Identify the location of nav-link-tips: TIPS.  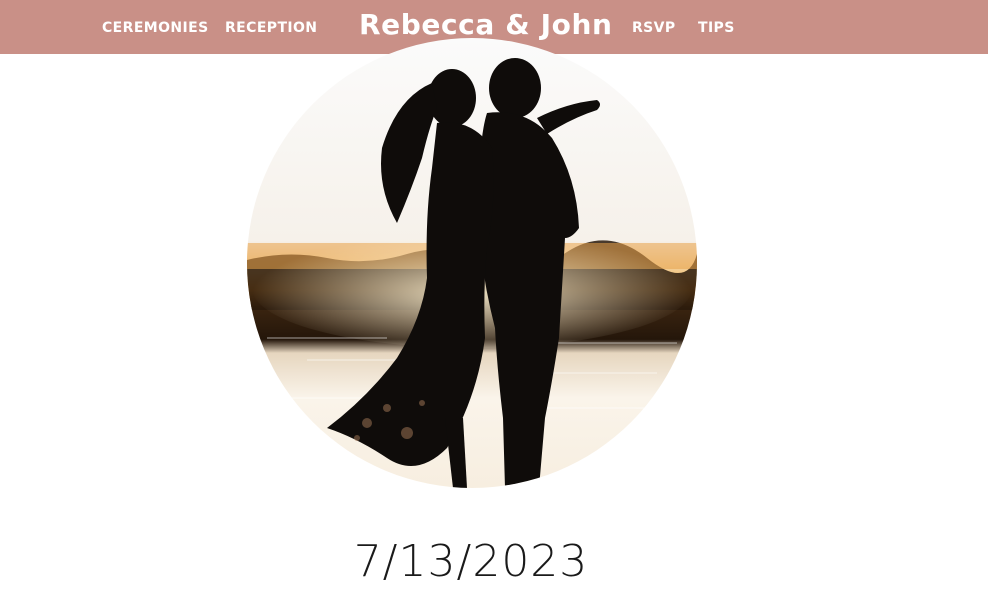
(716, 28).